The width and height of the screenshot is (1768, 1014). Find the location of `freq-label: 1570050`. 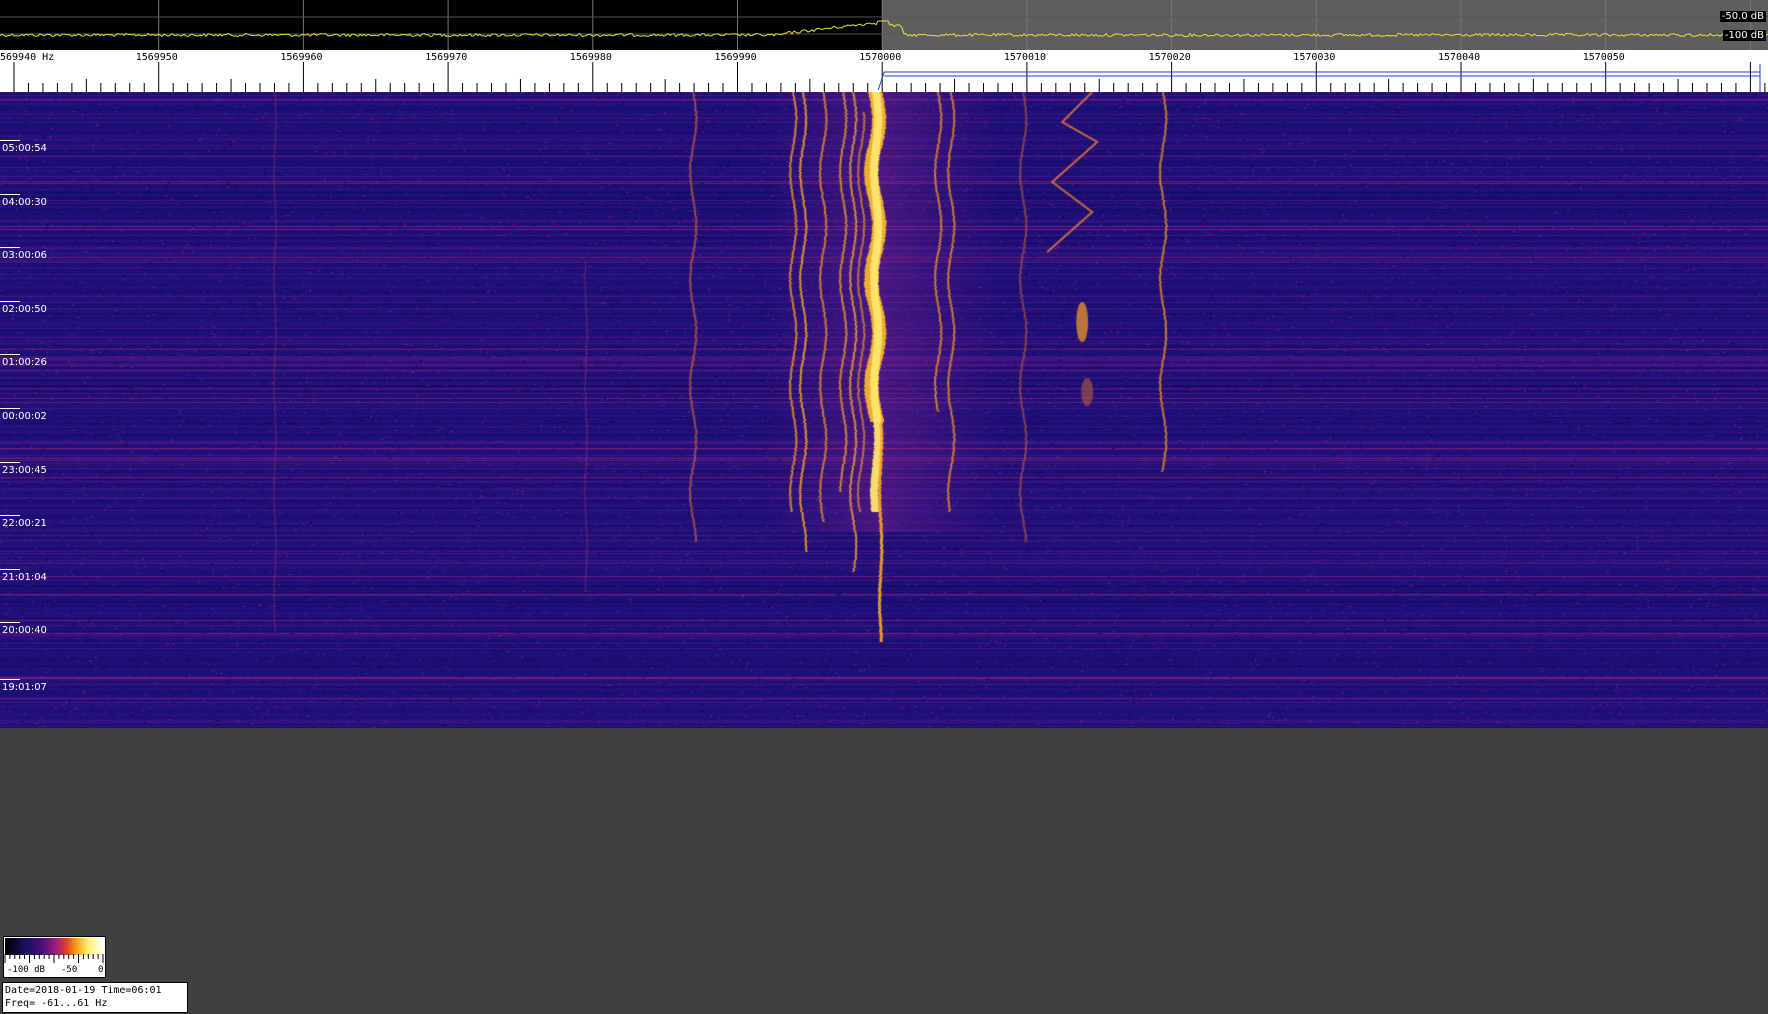

freq-label: 1570050 is located at coordinates (1603, 57).